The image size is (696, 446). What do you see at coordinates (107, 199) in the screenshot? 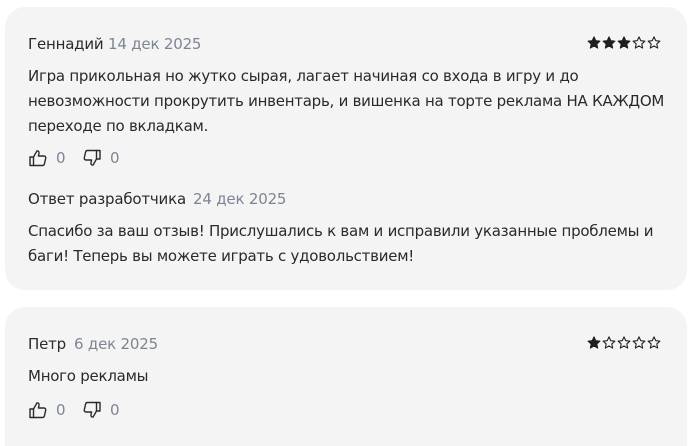
I see `developer-reply-label: Ответ разработчика` at bounding box center [107, 199].